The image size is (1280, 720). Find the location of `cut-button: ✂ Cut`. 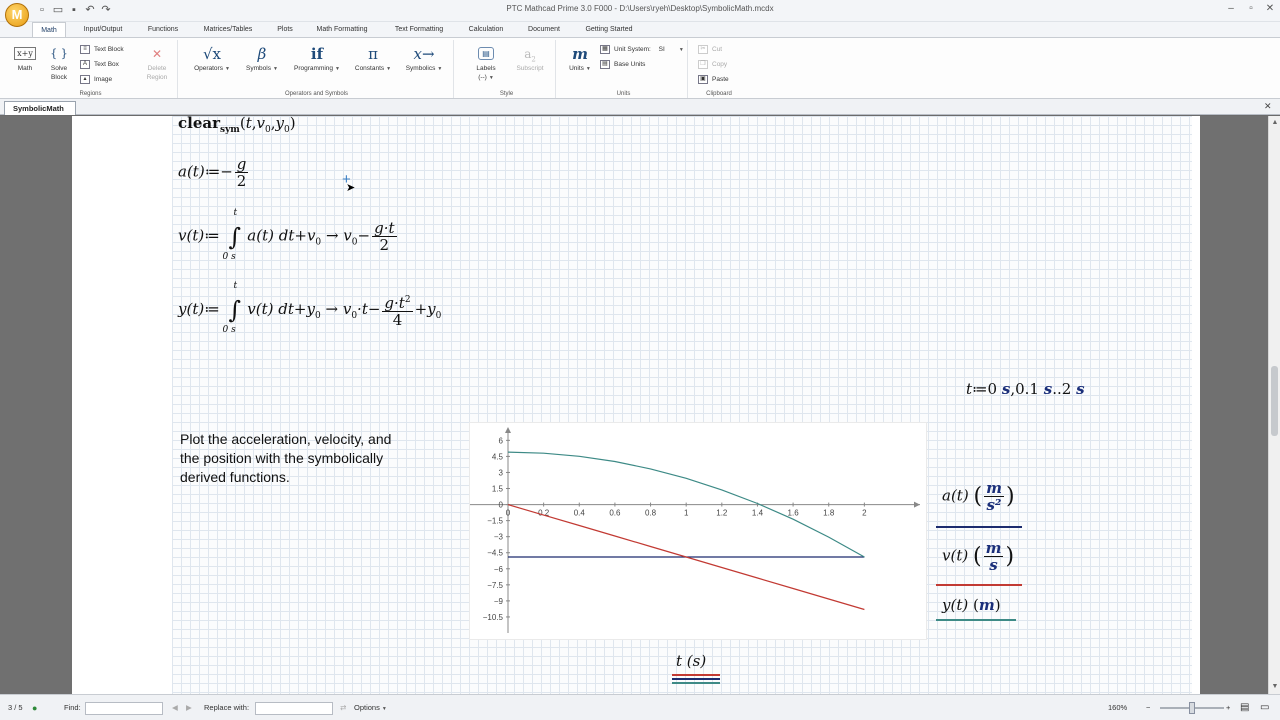

cut-button: ✂ Cut is located at coordinates (710, 50).